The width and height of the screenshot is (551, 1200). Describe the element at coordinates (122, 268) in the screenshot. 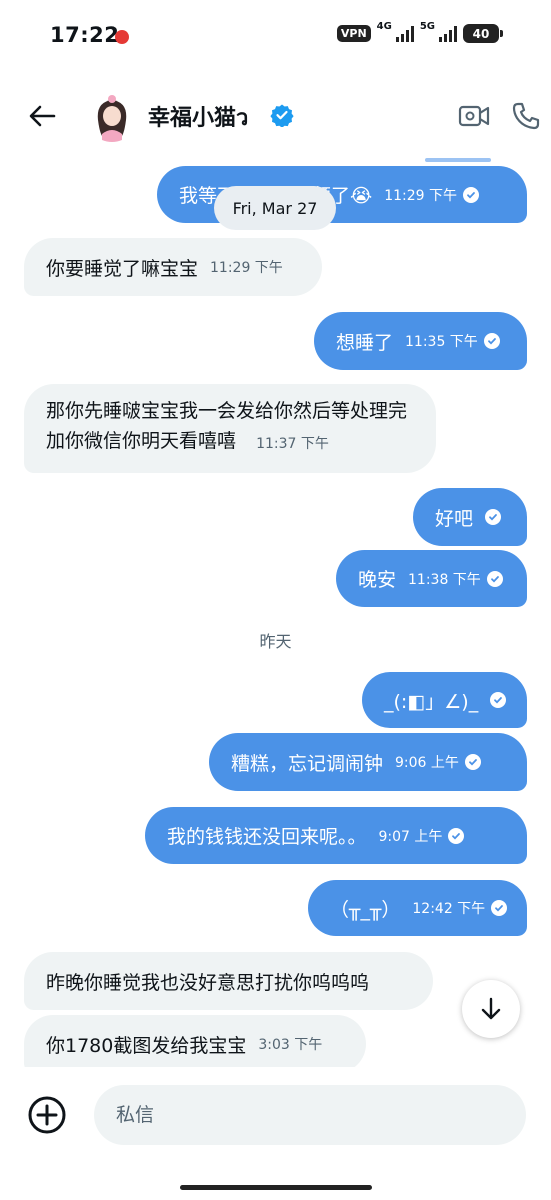

I see `message-text: 你要睡觉了嘛宝宝` at that location.